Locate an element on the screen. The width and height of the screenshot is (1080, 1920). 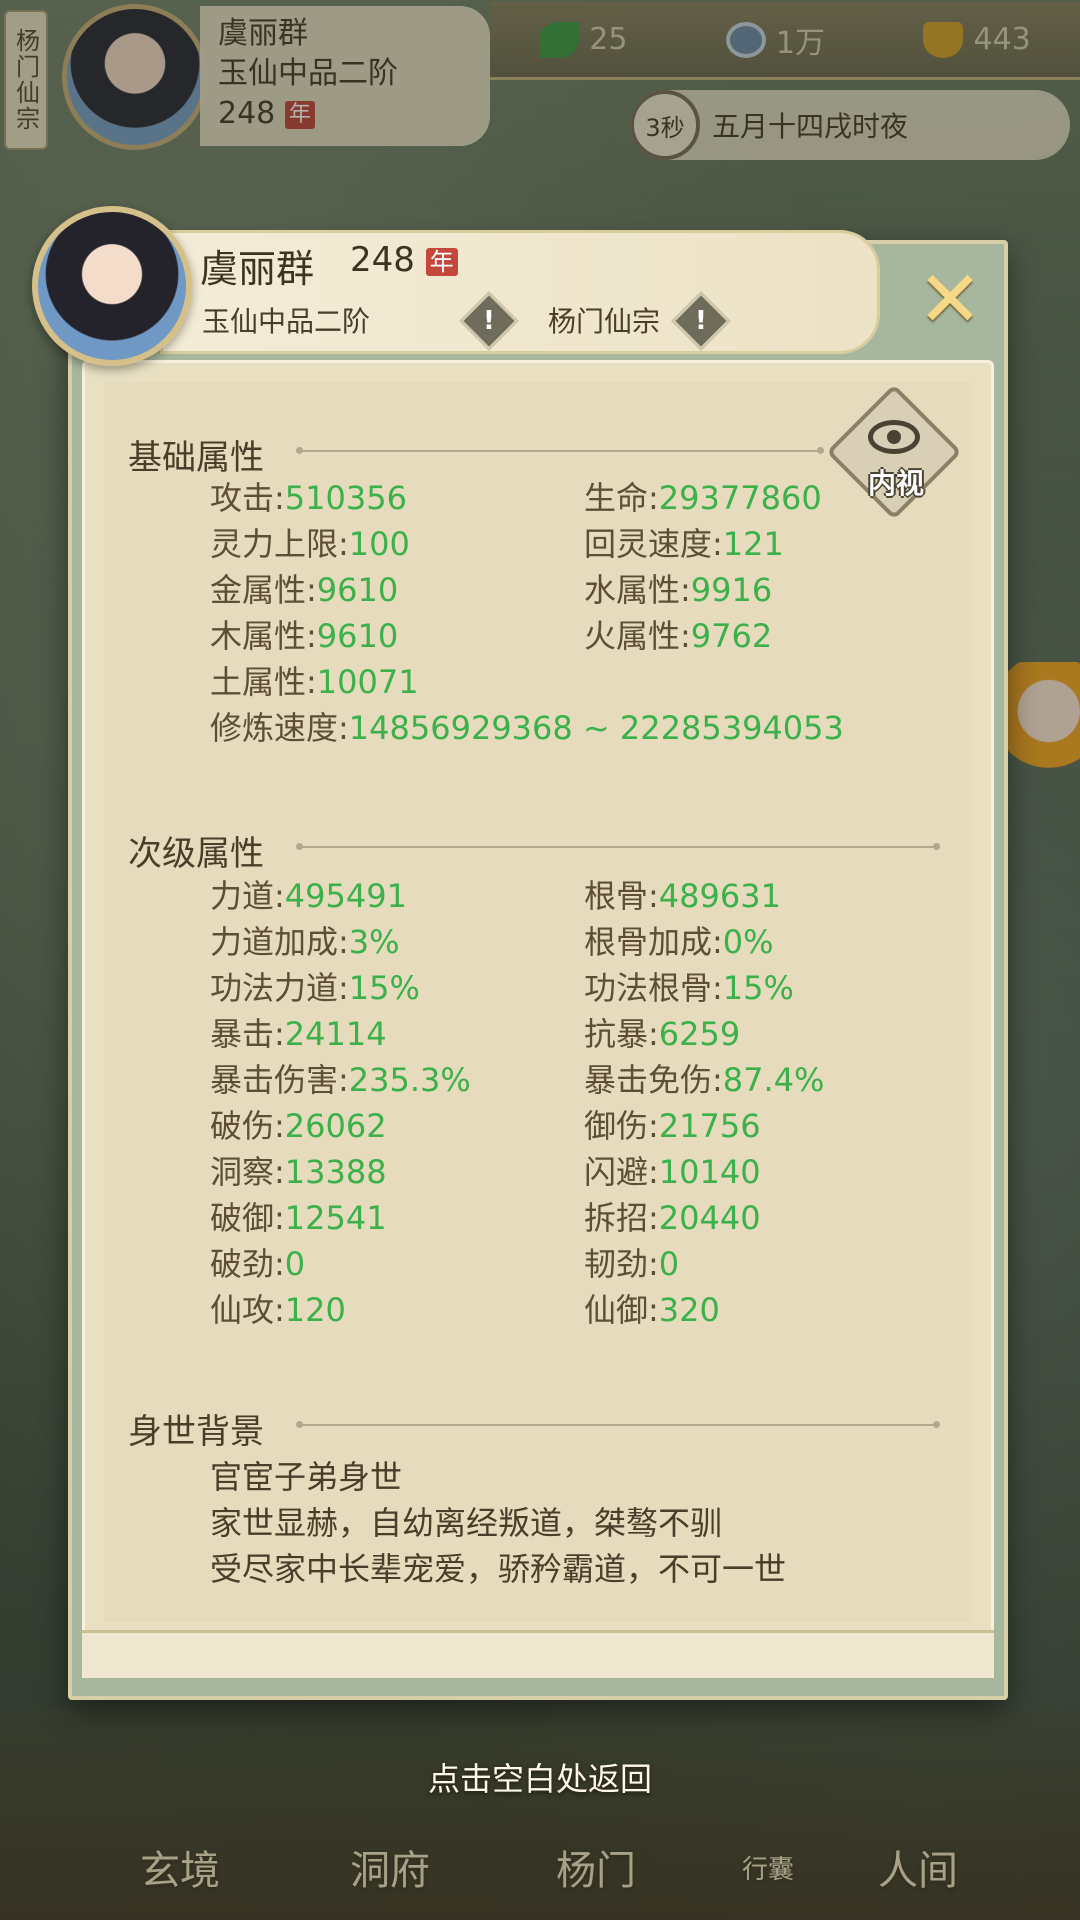
section-divider is located at coordinates (618, 1424).